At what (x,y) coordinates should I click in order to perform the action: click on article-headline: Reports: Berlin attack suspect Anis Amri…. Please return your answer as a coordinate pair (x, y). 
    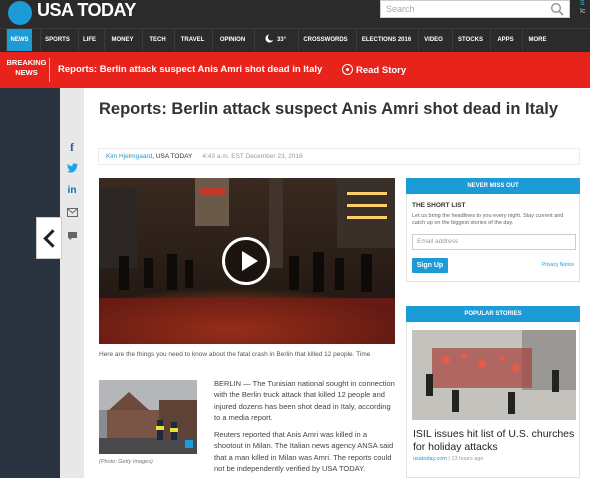
    Looking at the image, I should click on (329, 109).